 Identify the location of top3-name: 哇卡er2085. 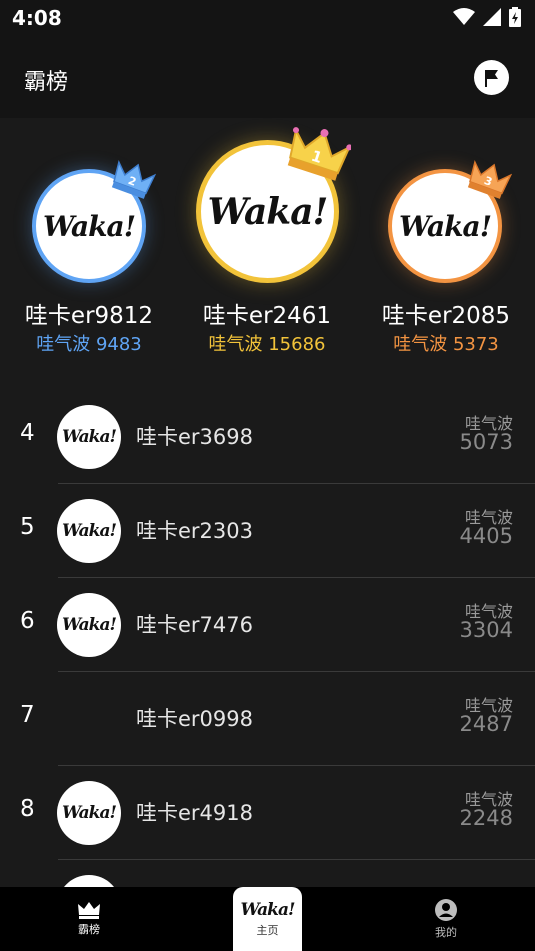
(446, 316).